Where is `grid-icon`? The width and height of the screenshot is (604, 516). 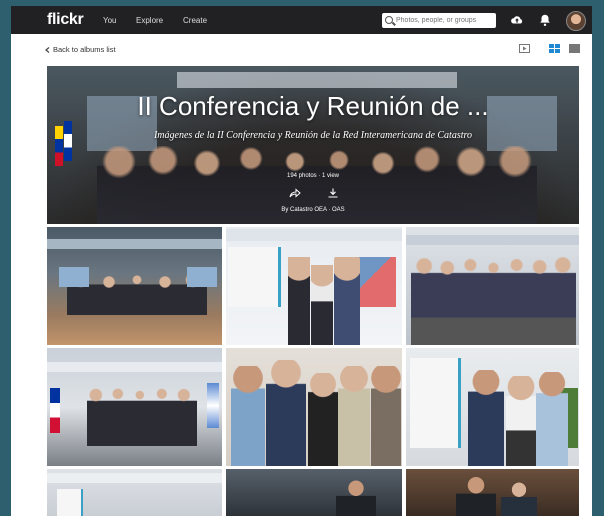 grid-icon is located at coordinates (554, 48).